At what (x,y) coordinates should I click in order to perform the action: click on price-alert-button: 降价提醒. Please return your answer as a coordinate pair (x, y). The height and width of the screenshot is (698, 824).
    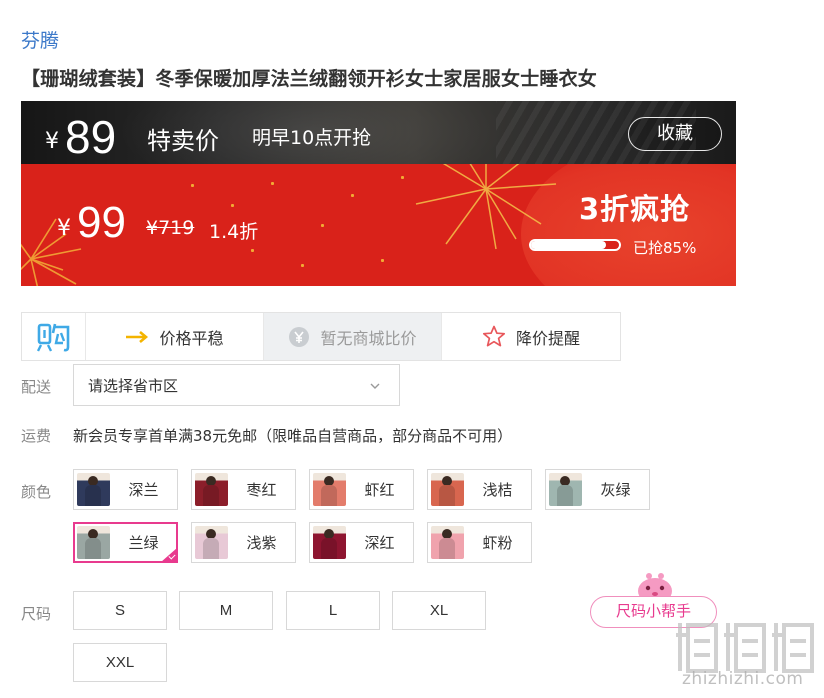
    Looking at the image, I should click on (530, 336).